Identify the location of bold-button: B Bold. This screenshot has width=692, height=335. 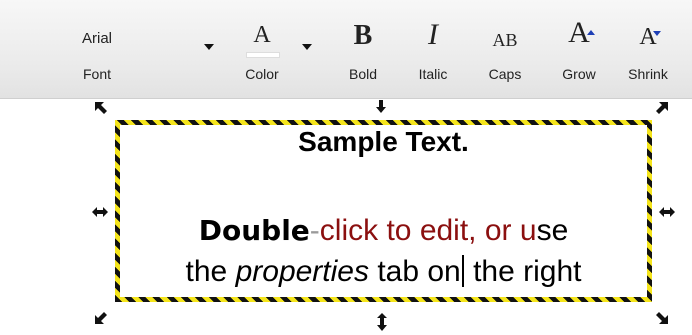
(363, 49).